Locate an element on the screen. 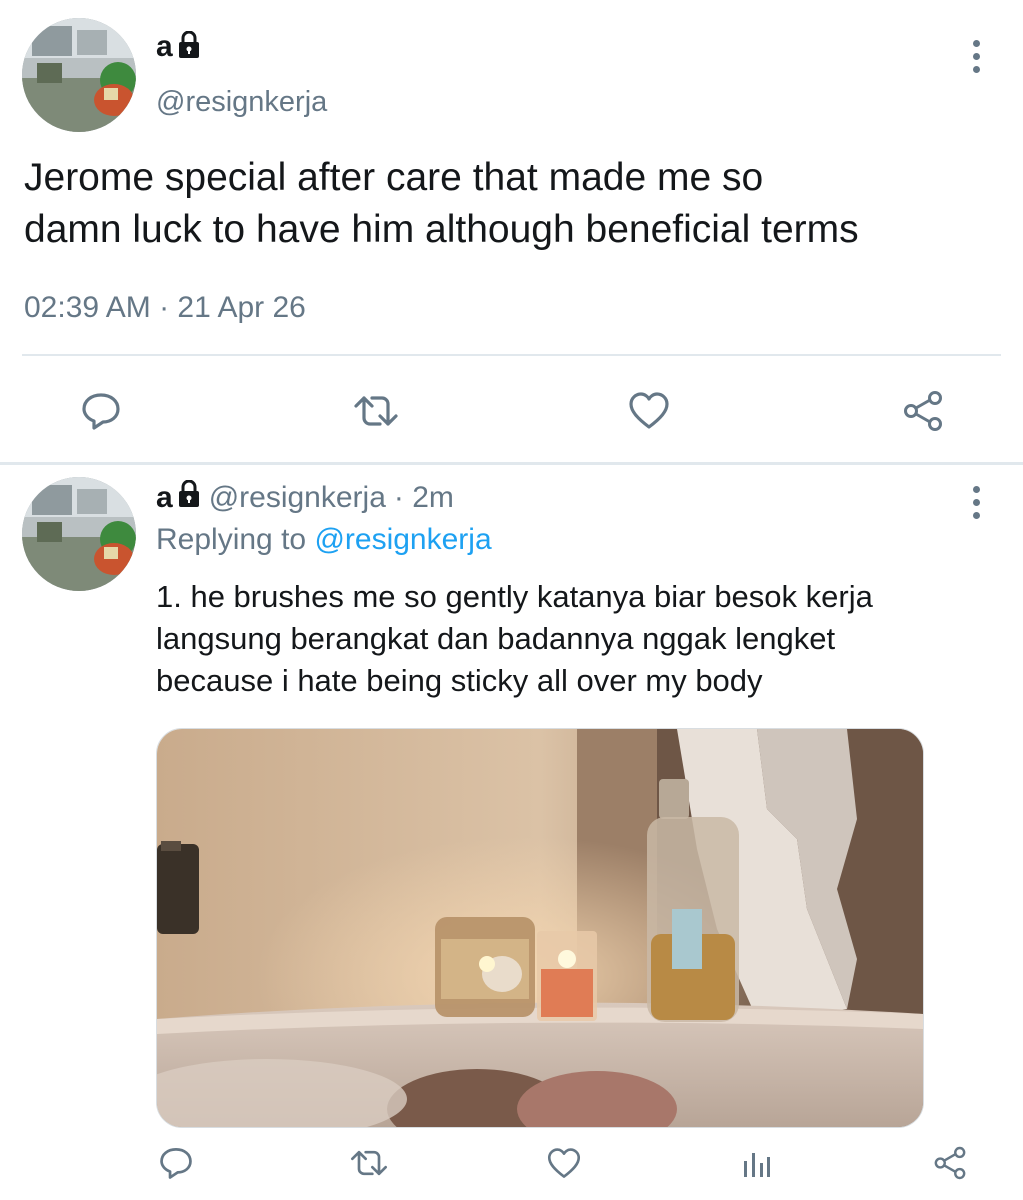  section-divider is located at coordinates (511, 463).